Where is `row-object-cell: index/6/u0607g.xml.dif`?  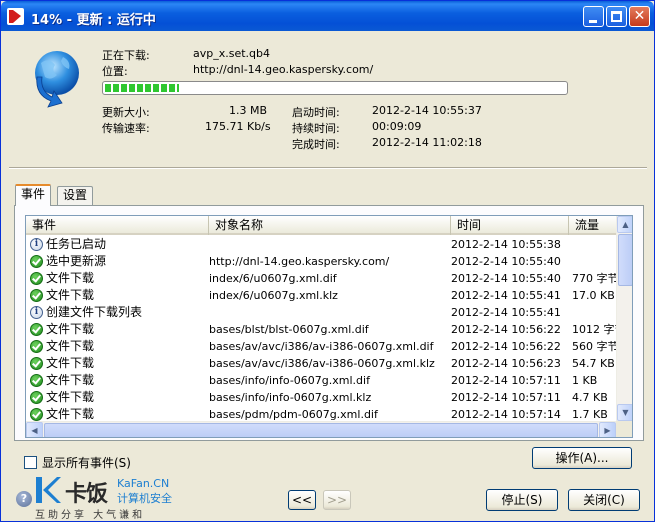 row-object-cell: index/6/u0607g.xml.dif is located at coordinates (273, 278).